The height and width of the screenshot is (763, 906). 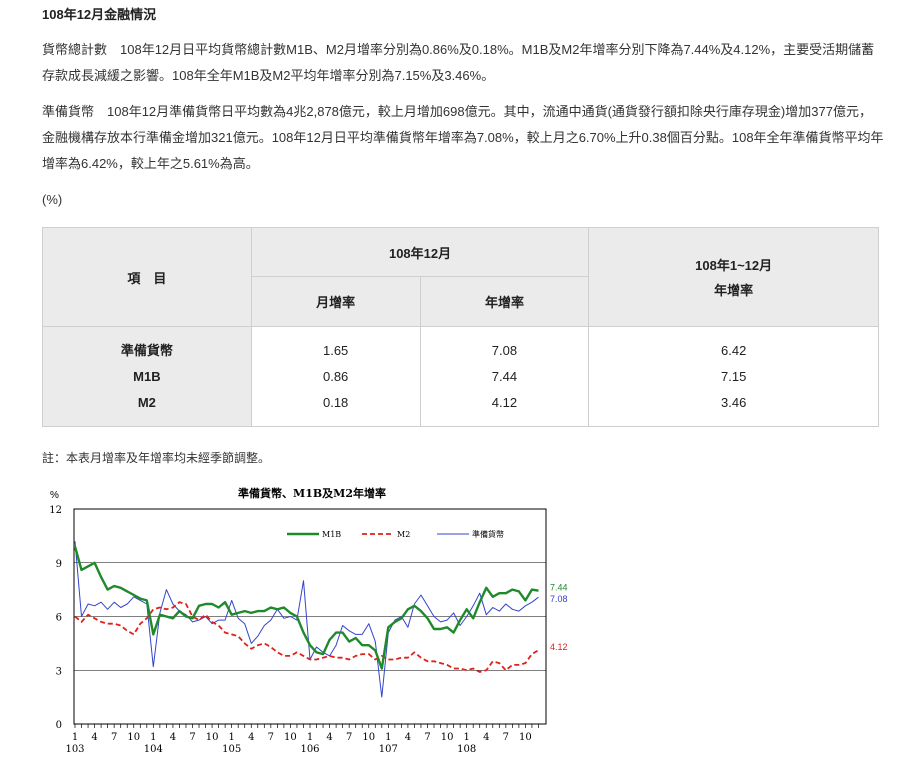 I want to click on year-header-line1: 108年1~12月, so click(x=734, y=265).